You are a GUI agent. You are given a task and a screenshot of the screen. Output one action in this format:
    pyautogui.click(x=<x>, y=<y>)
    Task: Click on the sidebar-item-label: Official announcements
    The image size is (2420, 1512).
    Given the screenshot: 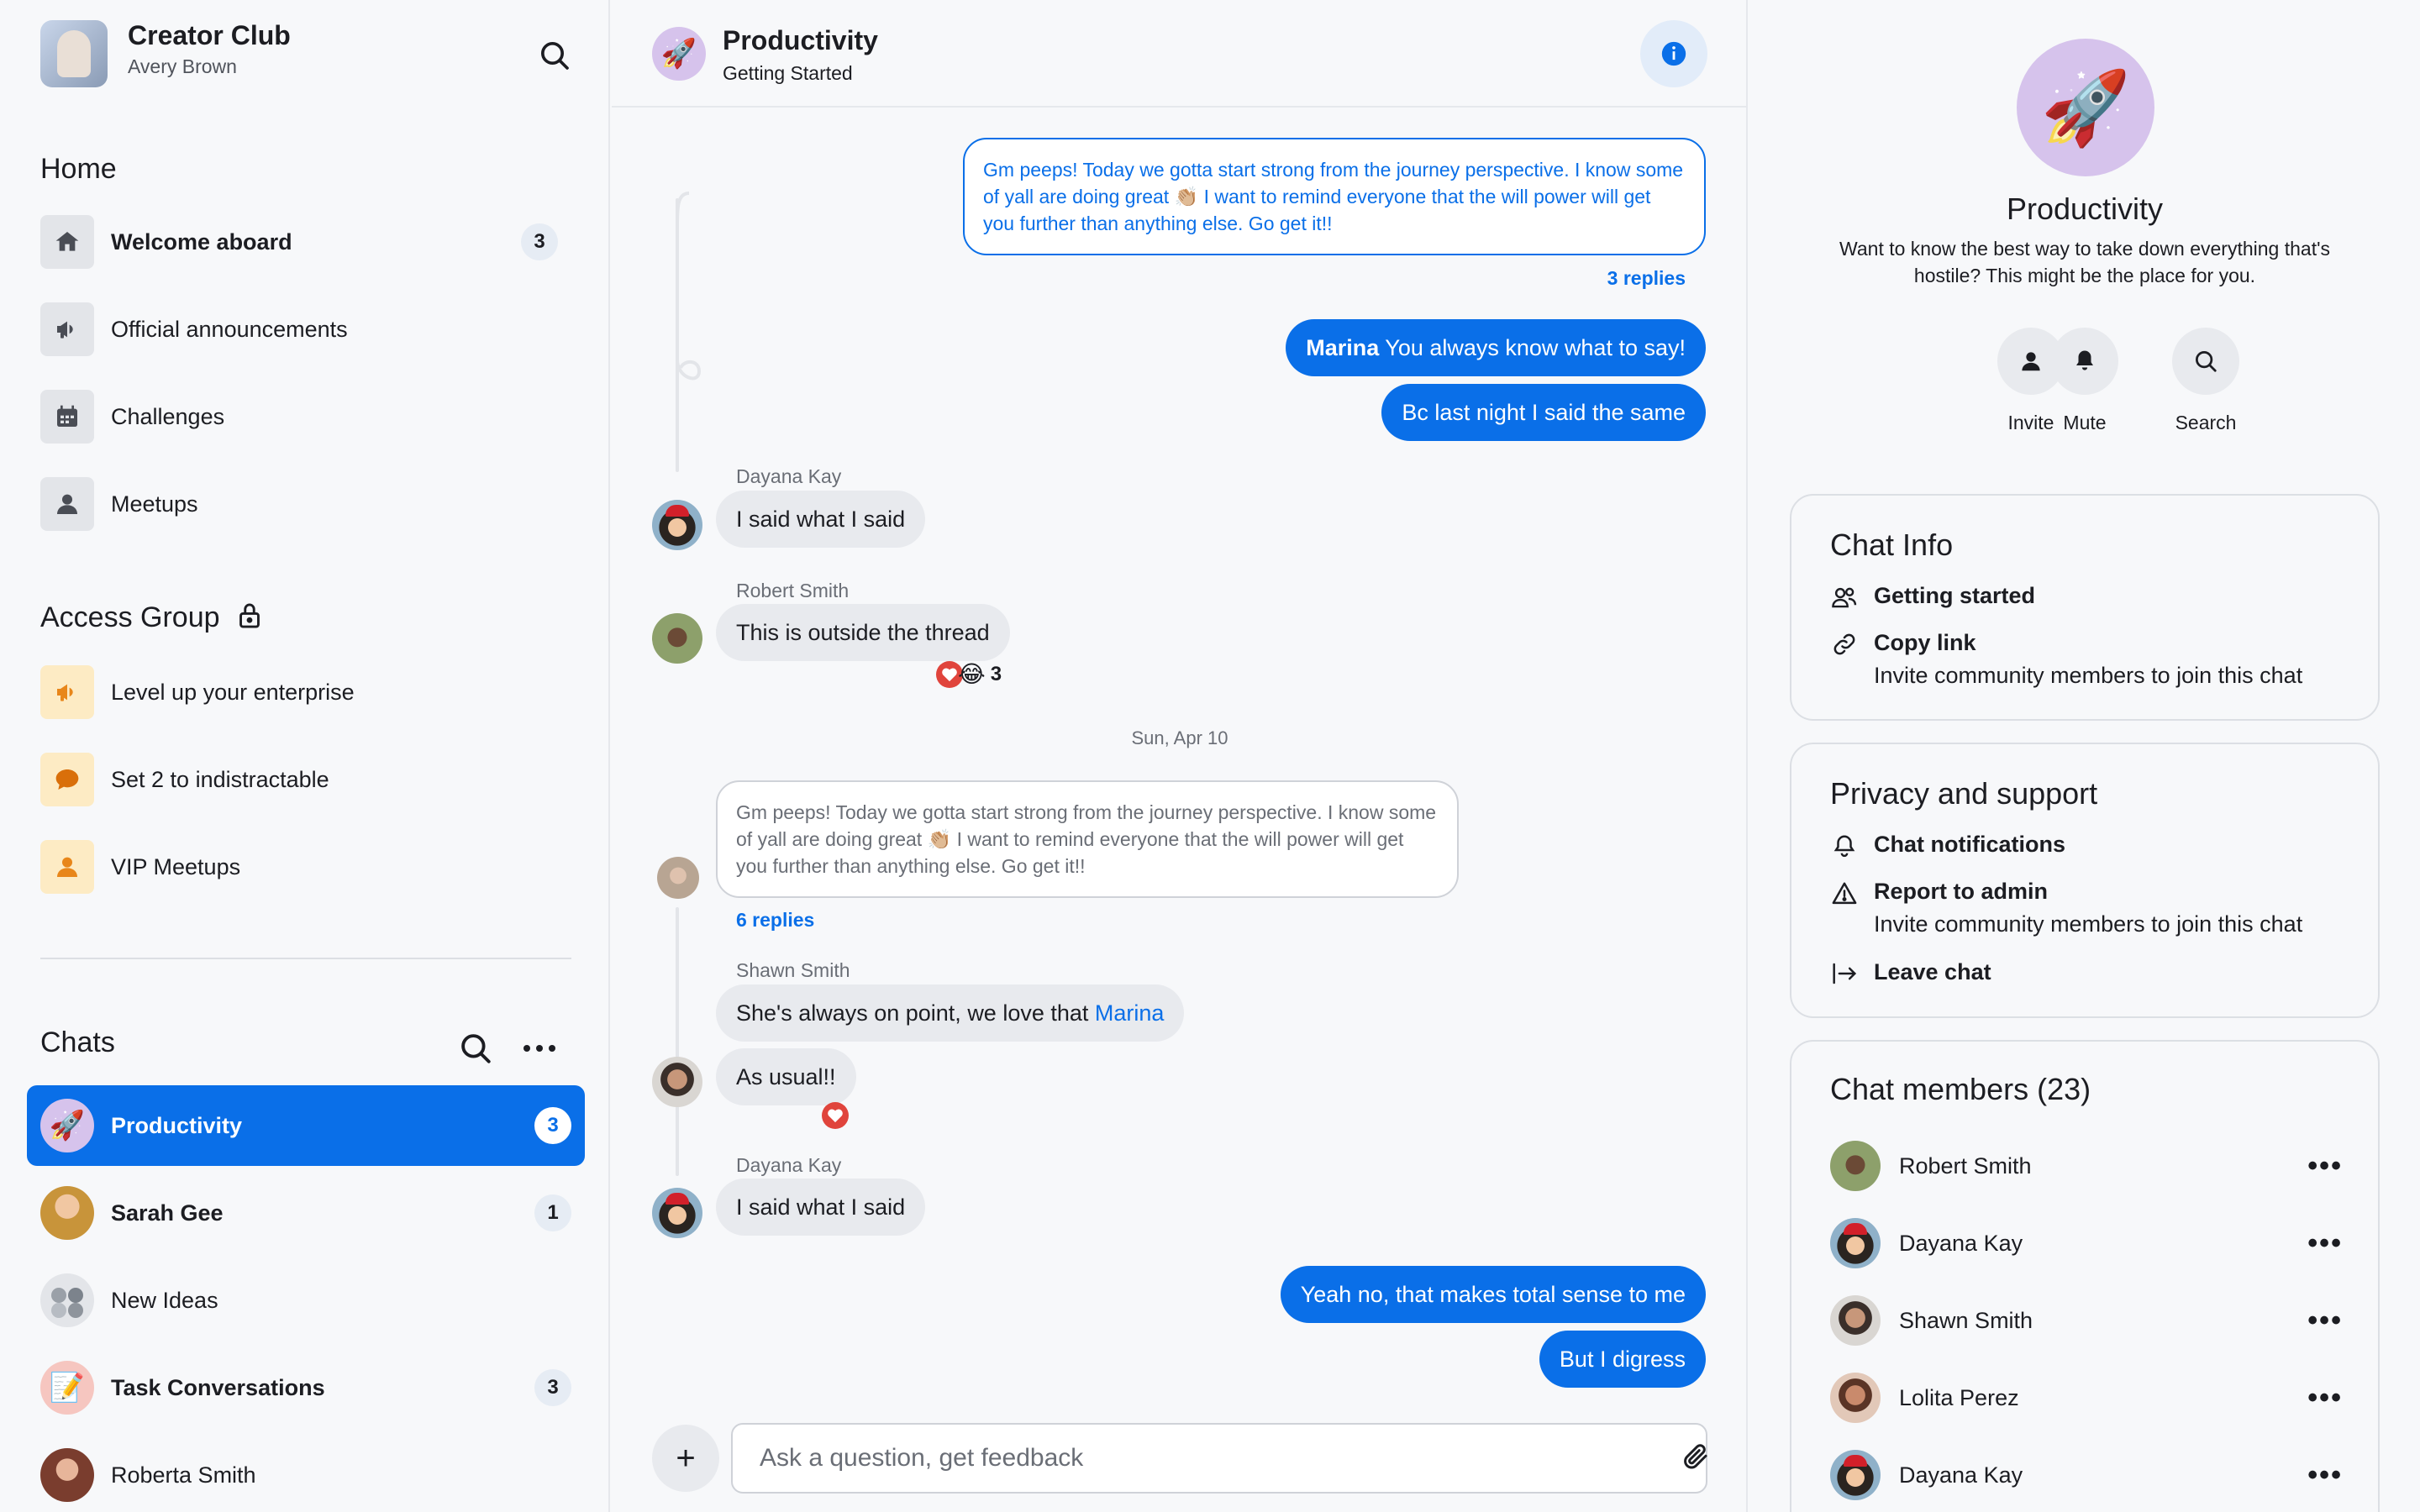 What is the action you would take?
    pyautogui.click(x=229, y=329)
    